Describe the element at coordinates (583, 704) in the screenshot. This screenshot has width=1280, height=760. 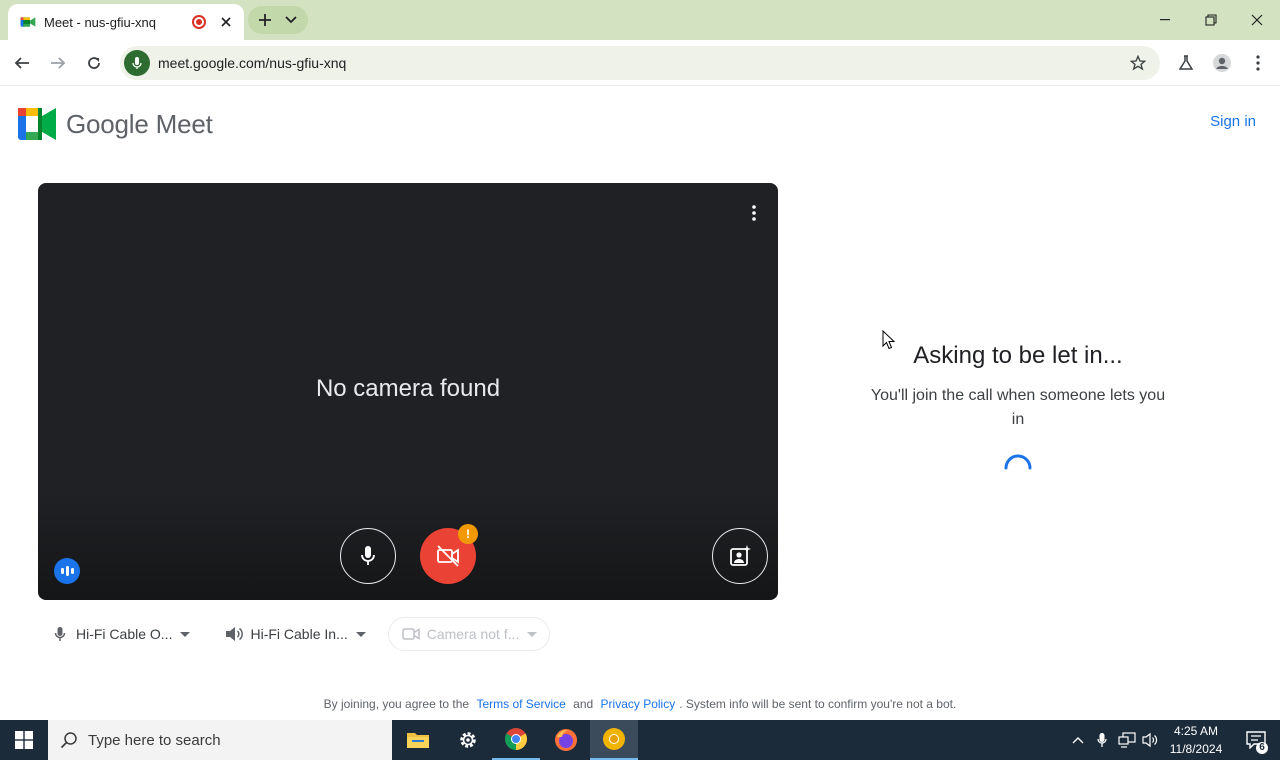
I see `legal-and: and` at that location.